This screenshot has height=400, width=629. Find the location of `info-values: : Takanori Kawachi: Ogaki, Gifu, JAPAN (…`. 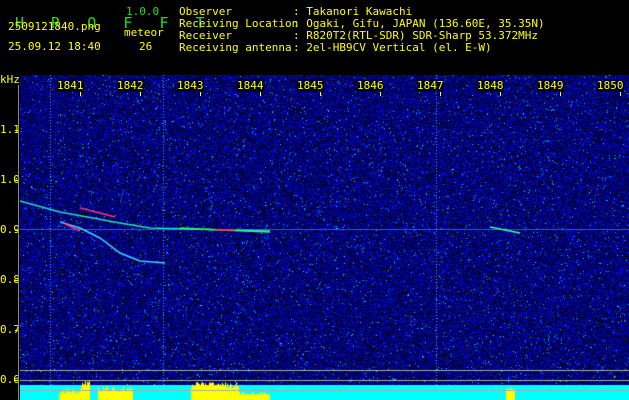

info-values: : Takanori Kawachi: Ogaki, Gifu, JAPAN (… is located at coordinates (419, 30).